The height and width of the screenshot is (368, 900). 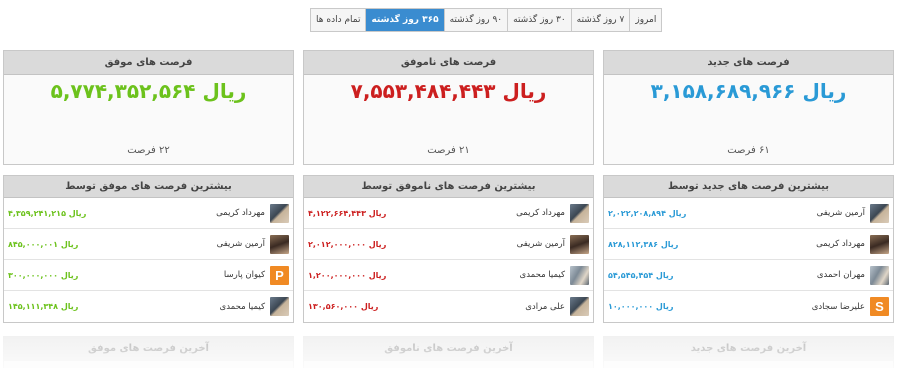 What do you see at coordinates (347, 244) in the screenshot?
I see `opportunity-value: ریال ۲,۰۱۲,۰۰۰,۰۰۰` at bounding box center [347, 244].